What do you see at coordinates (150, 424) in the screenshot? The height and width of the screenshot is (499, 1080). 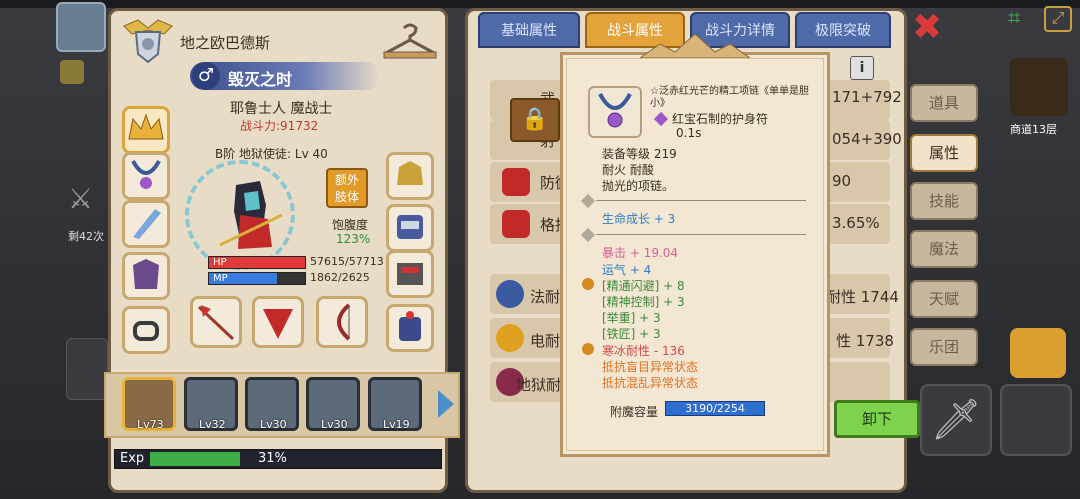 I see `party-member-level: Lv73` at bounding box center [150, 424].